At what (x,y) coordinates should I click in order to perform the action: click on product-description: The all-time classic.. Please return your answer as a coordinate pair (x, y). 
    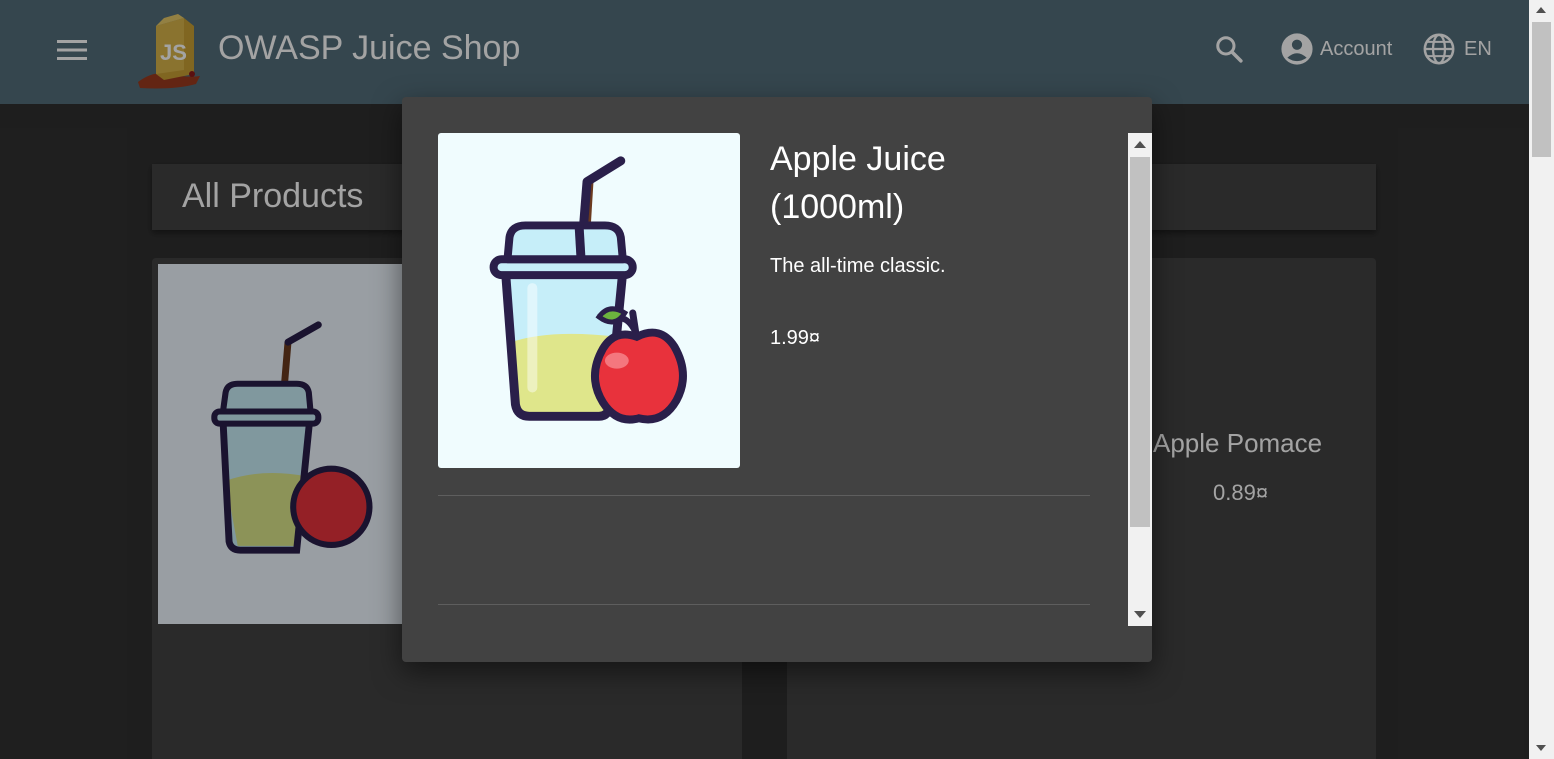
    Looking at the image, I should click on (858, 266).